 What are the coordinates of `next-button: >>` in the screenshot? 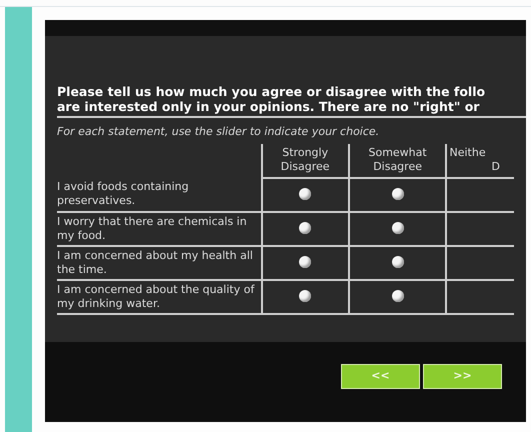 It's located at (462, 376).